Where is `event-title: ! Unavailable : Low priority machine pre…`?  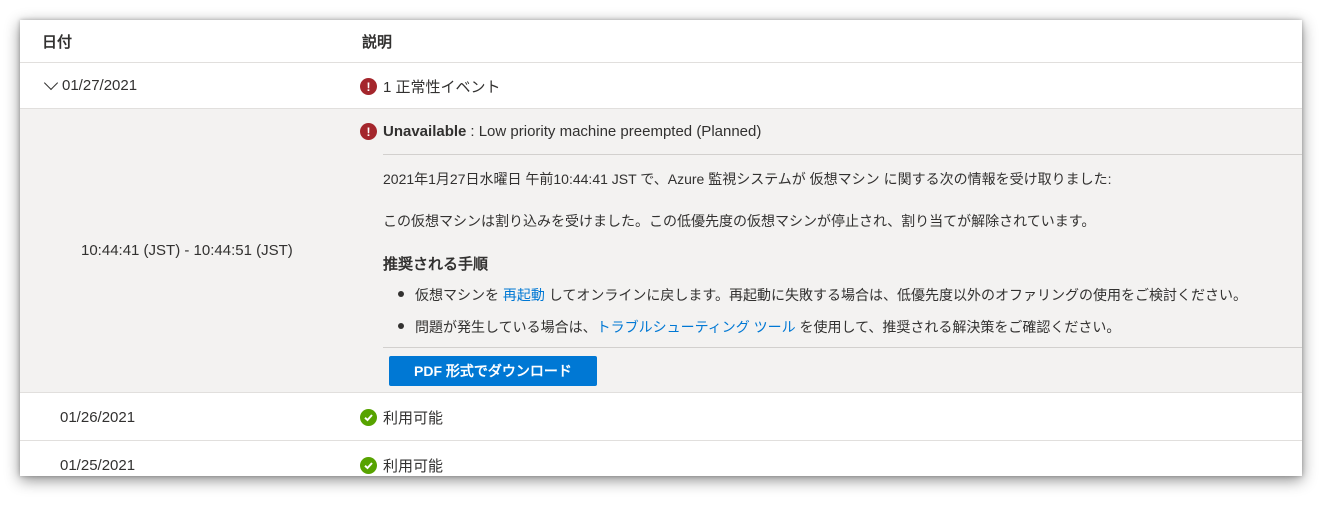 event-title: ! Unavailable : Low priority machine pre… is located at coordinates (560, 131).